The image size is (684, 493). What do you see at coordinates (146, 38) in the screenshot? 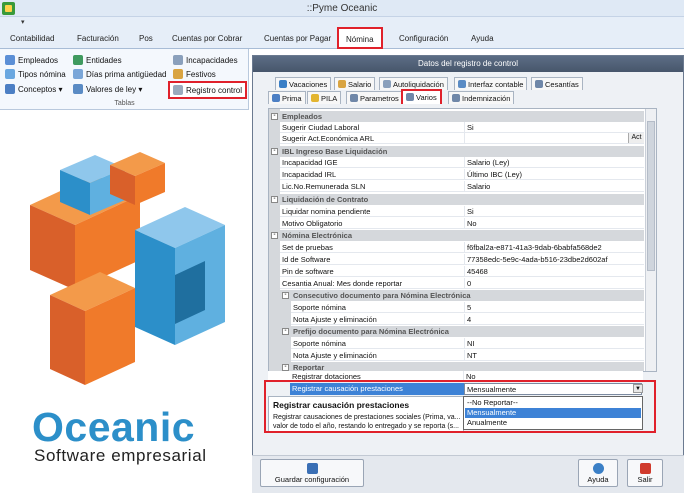
I see `tab-pos: Pos` at bounding box center [146, 38].